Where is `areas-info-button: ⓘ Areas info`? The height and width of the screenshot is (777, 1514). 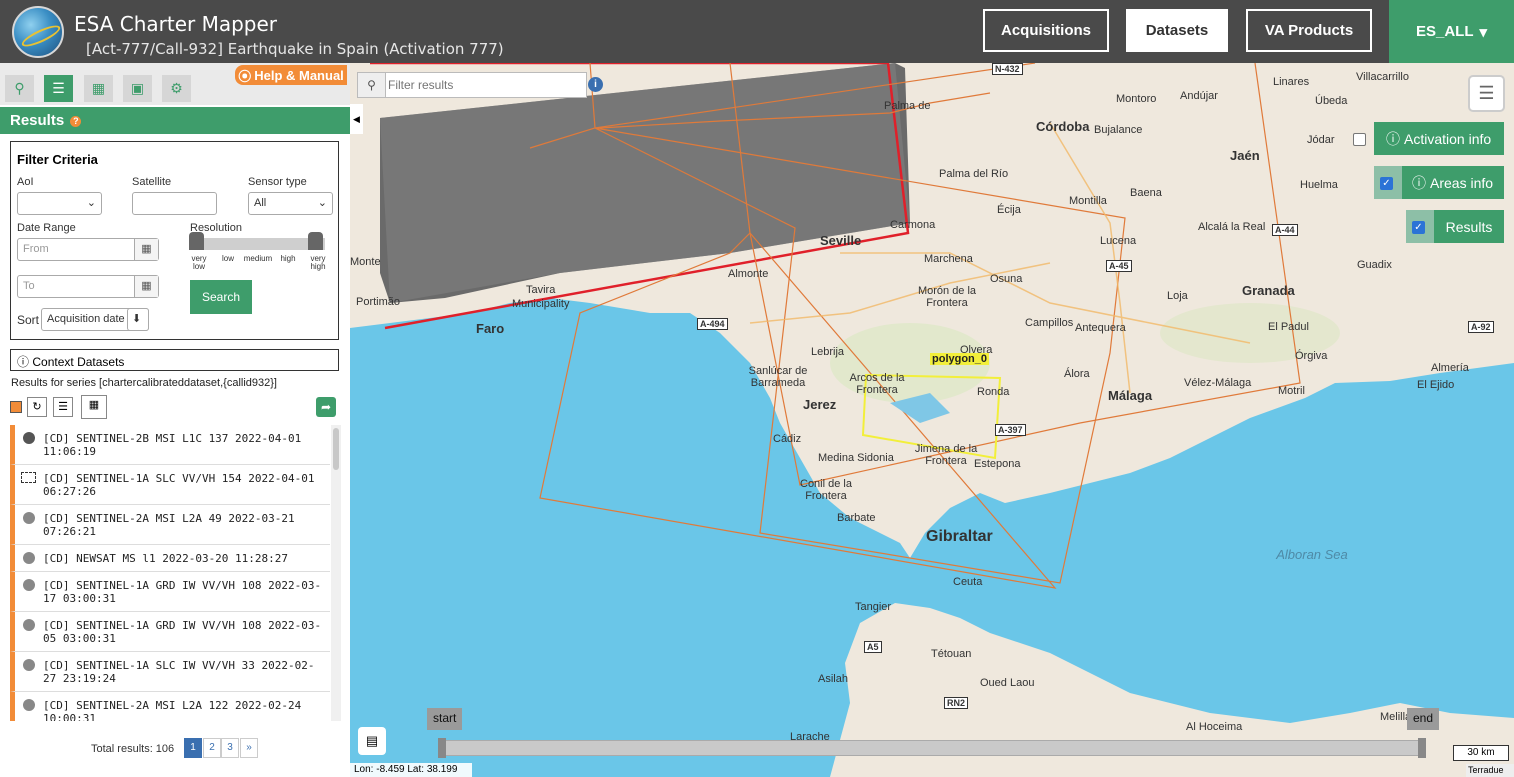 areas-info-button: ⓘ Areas info is located at coordinates (1453, 182).